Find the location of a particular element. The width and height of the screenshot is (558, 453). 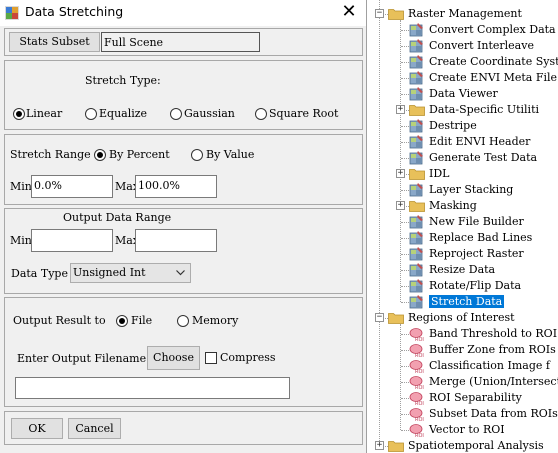

tree-item-label: Create Coordinate Syst is located at coordinates (493, 61).